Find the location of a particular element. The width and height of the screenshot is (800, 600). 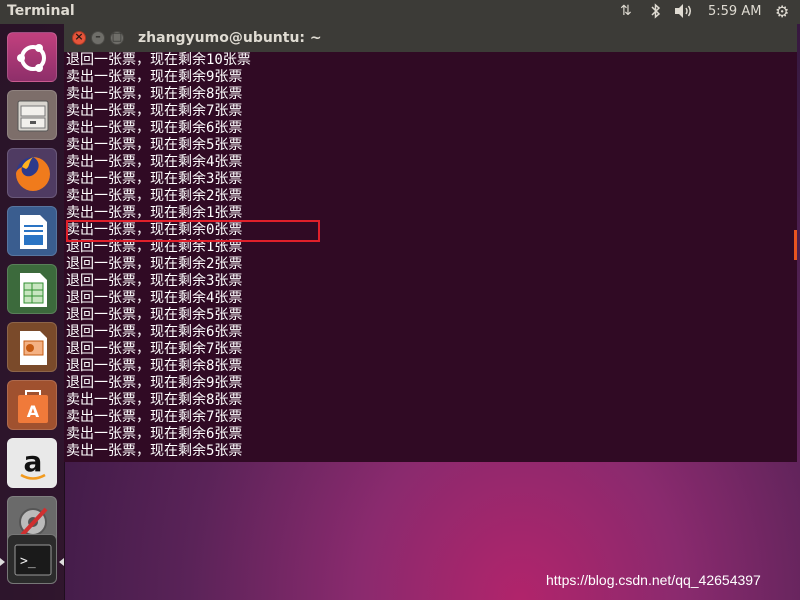

ubuntu-dash-button is located at coordinates (32, 57).